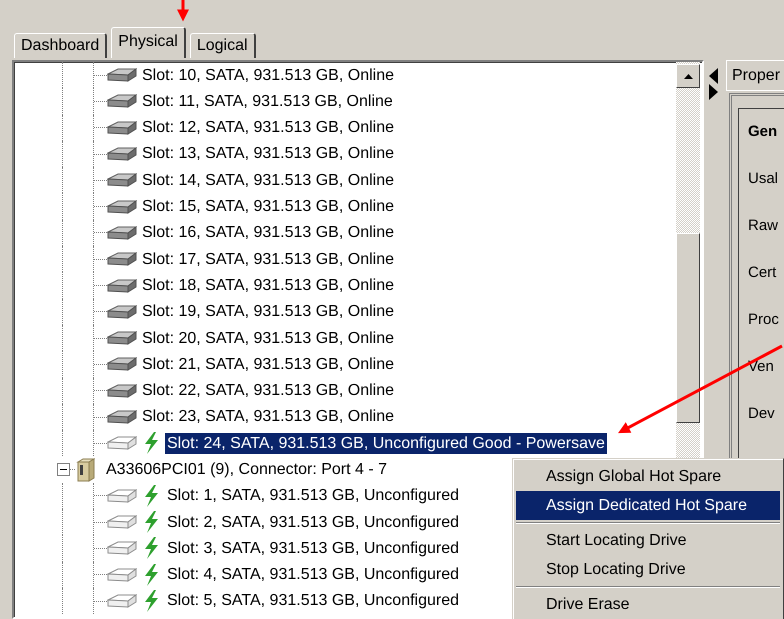 This screenshot has height=619, width=784. Describe the element at coordinates (386, 443) in the screenshot. I see `tree-item: Slot: 24, SATA, 931.513 GB, Unconfigured Good - Powersave` at that location.